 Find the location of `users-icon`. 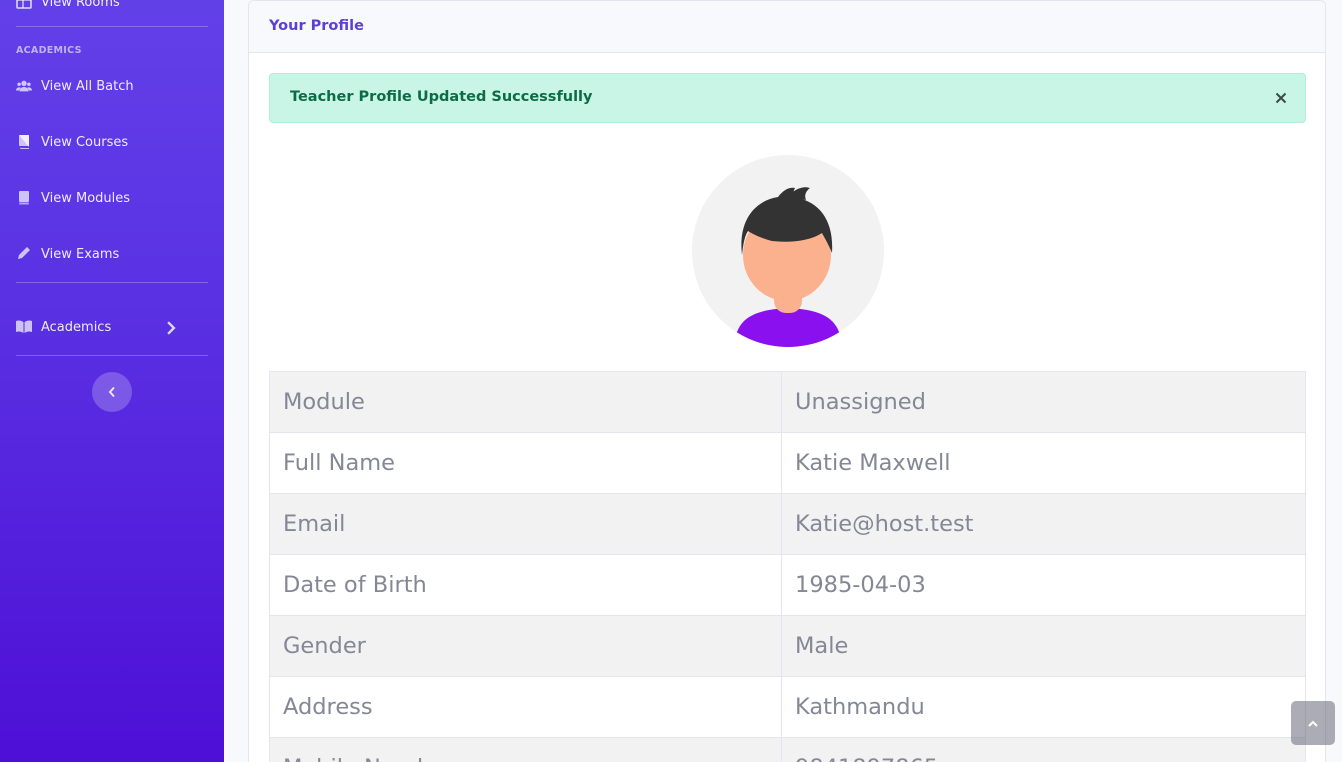

users-icon is located at coordinates (24, 86).